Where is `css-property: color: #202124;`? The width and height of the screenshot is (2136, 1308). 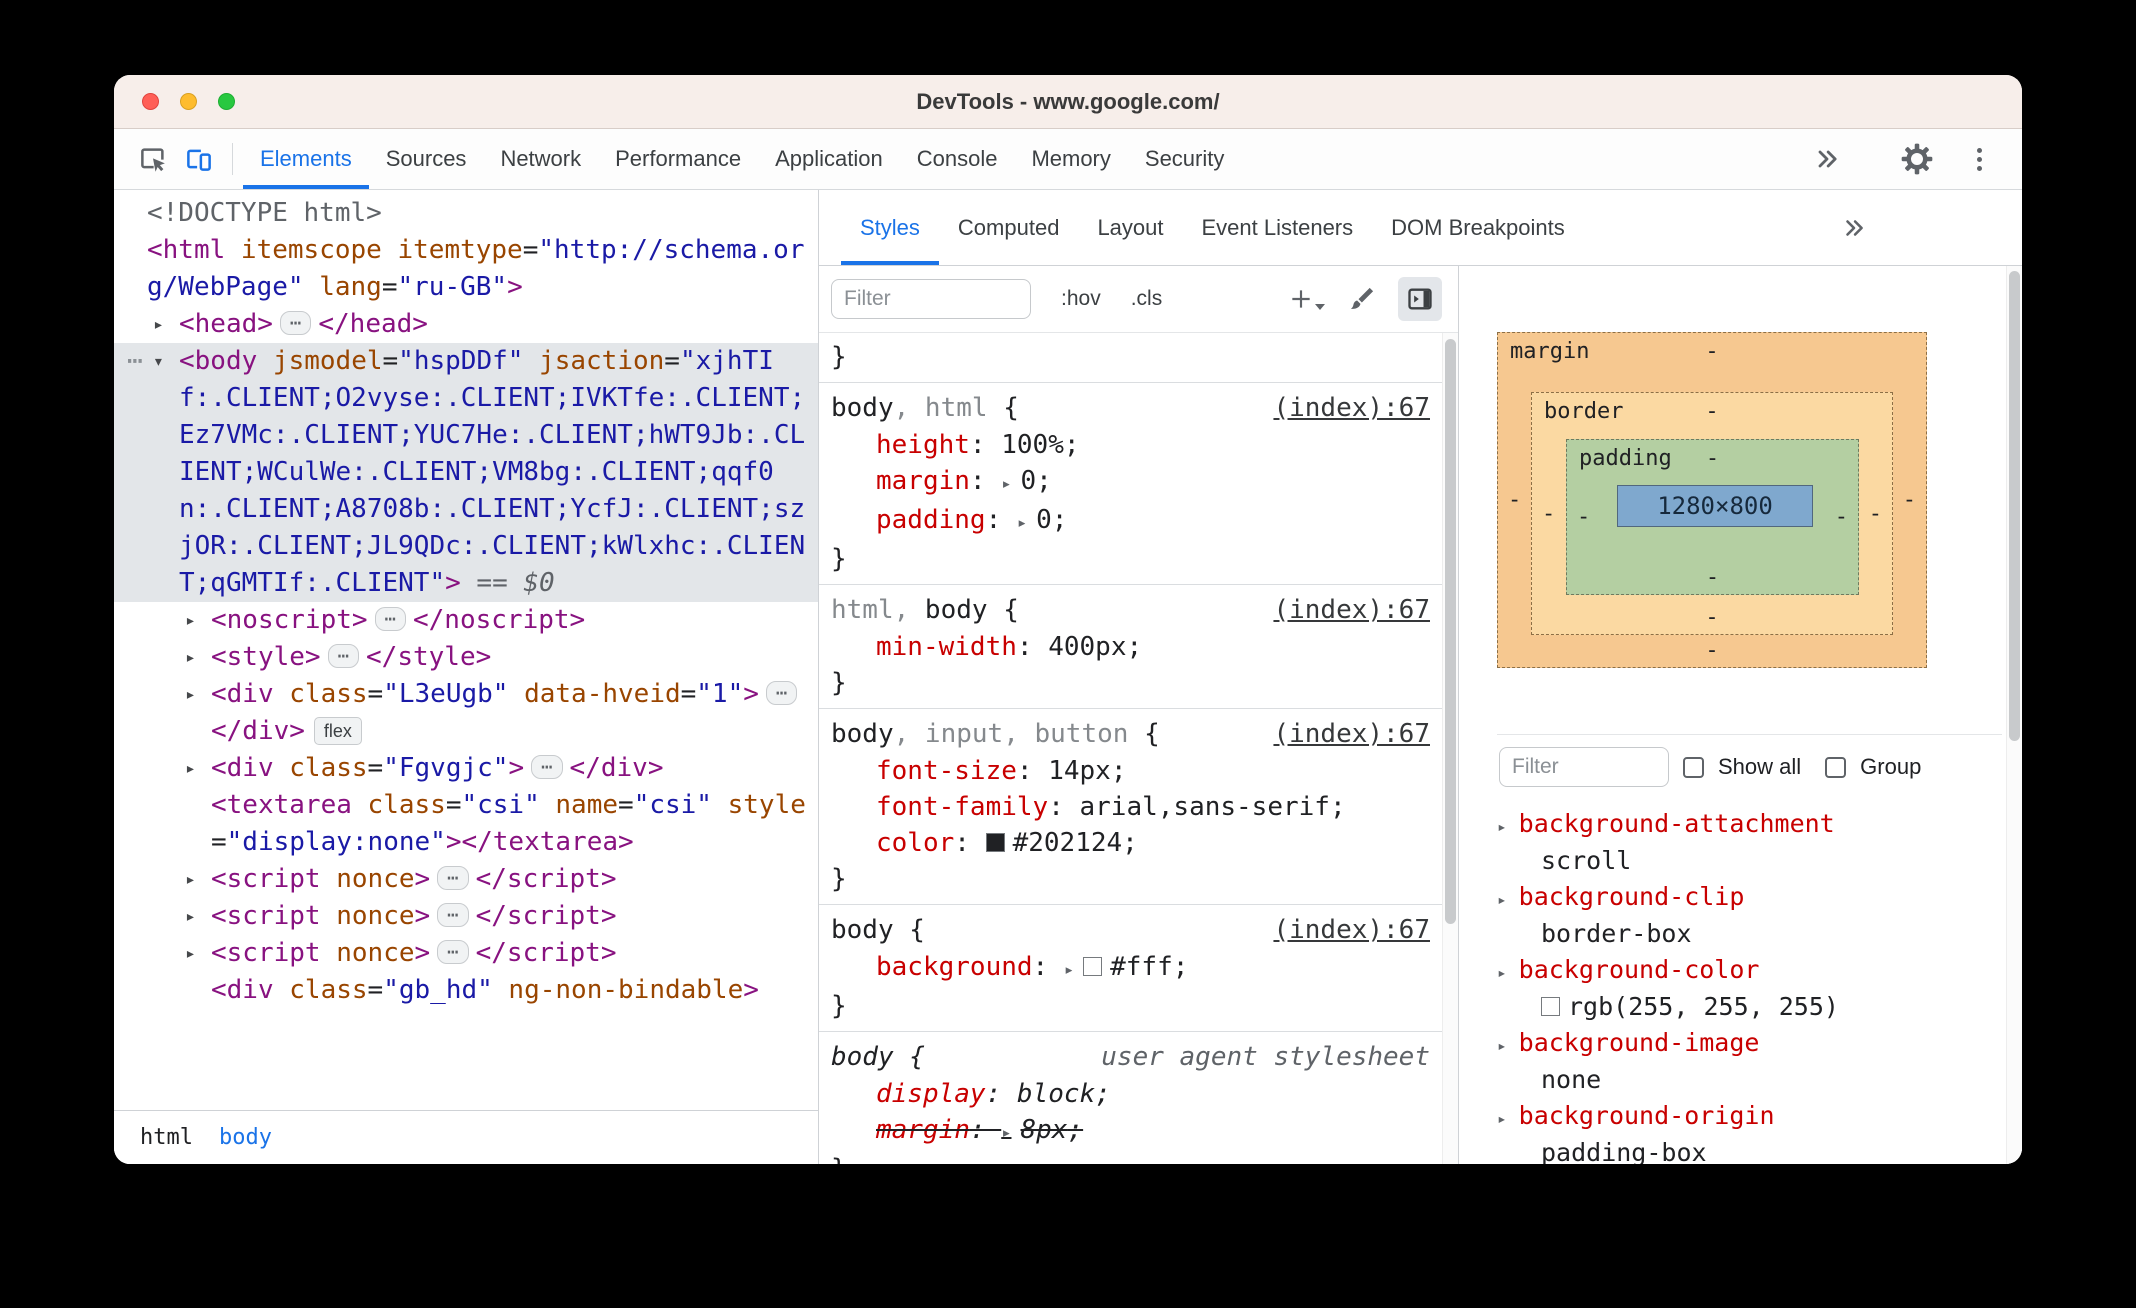 css-property: color: #202124; is located at coordinates (1130, 843).